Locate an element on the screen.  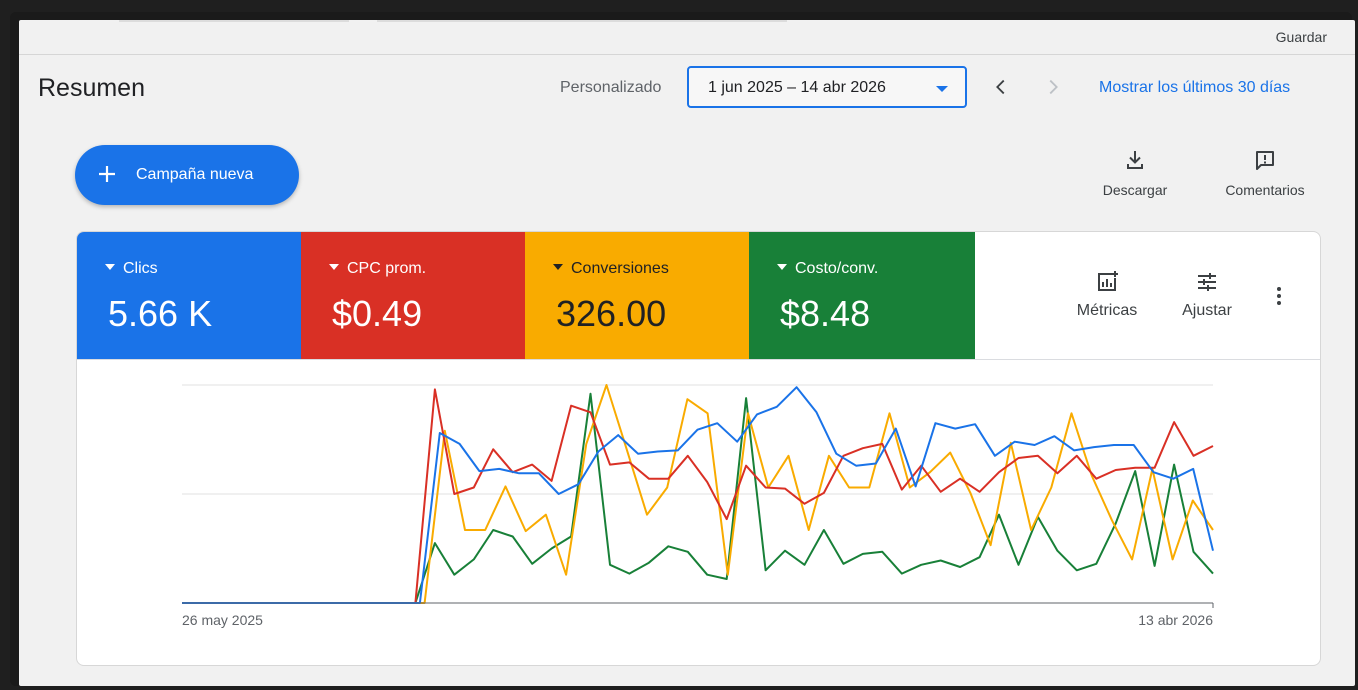
scorecard-value: 326.00 is located at coordinates (611, 313).